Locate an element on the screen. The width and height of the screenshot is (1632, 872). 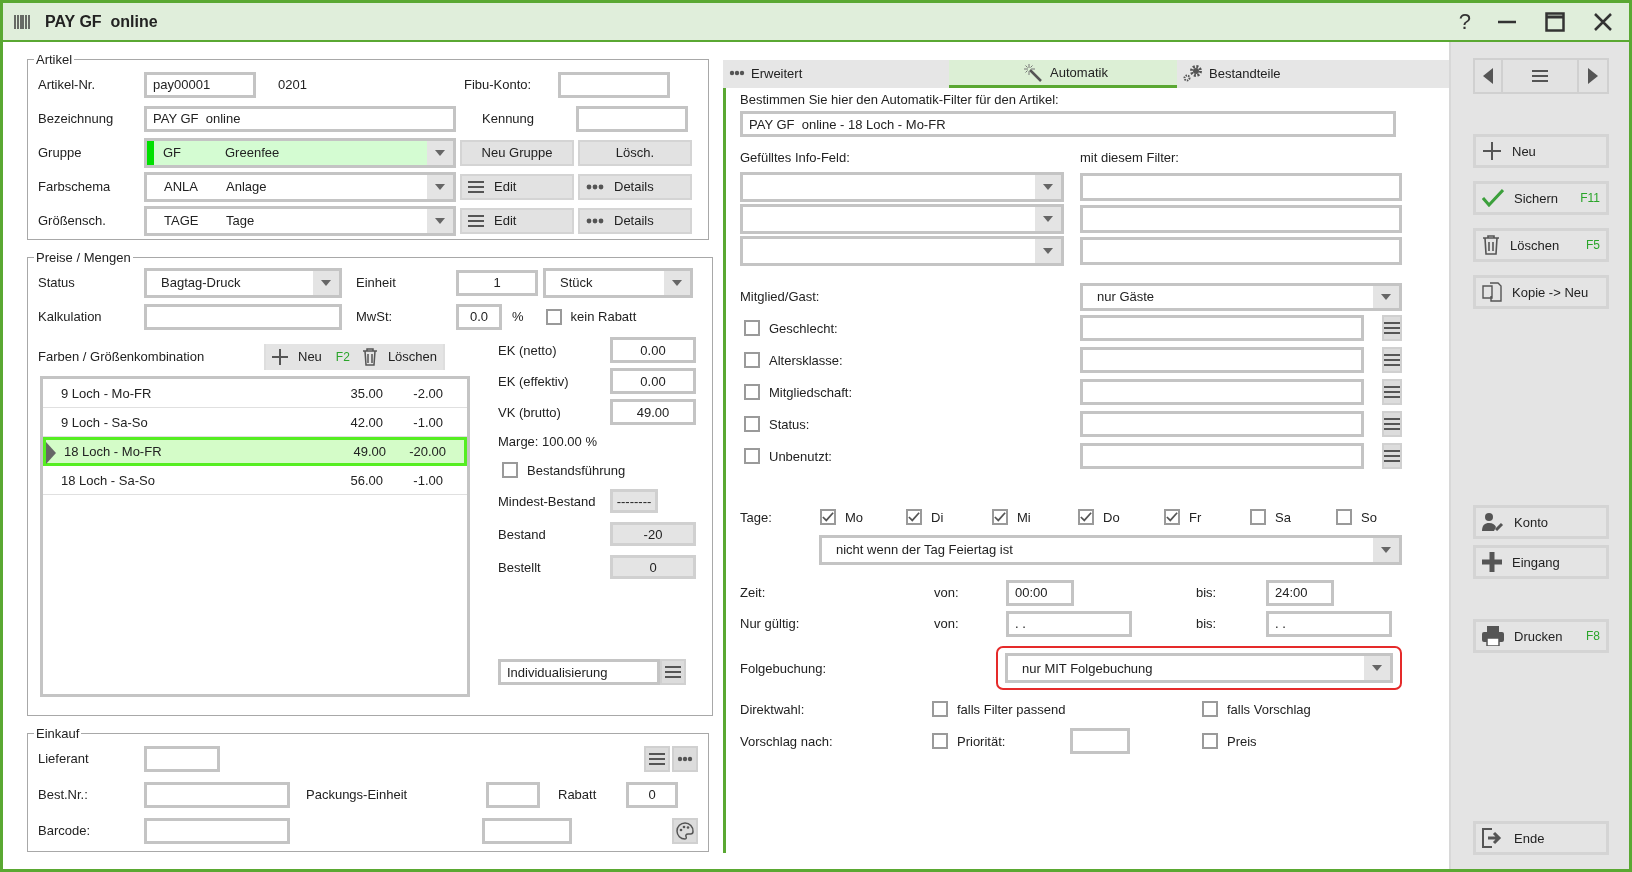
exit-icon is located at coordinates (1493, 838).